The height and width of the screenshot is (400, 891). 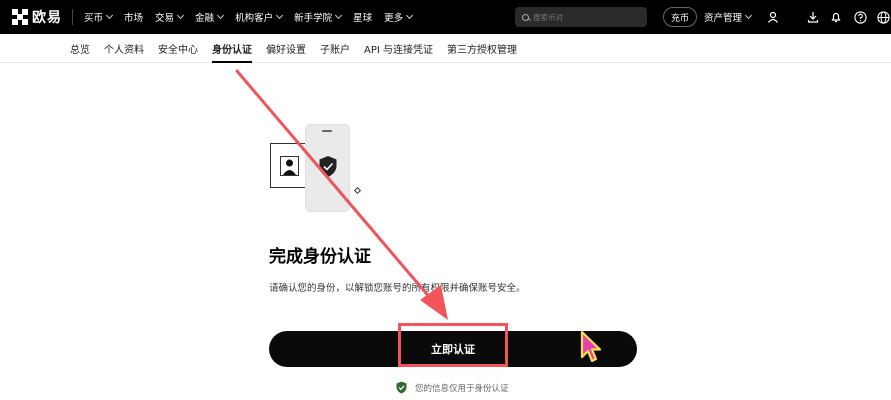 What do you see at coordinates (286, 48) in the screenshot?
I see `tab-preferences: 偏好设置` at bounding box center [286, 48].